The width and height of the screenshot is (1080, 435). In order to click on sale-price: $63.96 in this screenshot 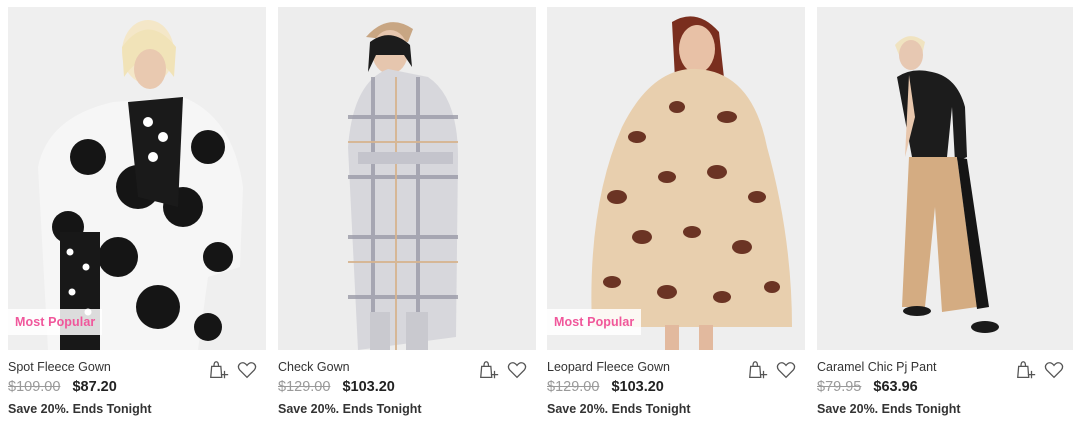, I will do `click(895, 387)`.